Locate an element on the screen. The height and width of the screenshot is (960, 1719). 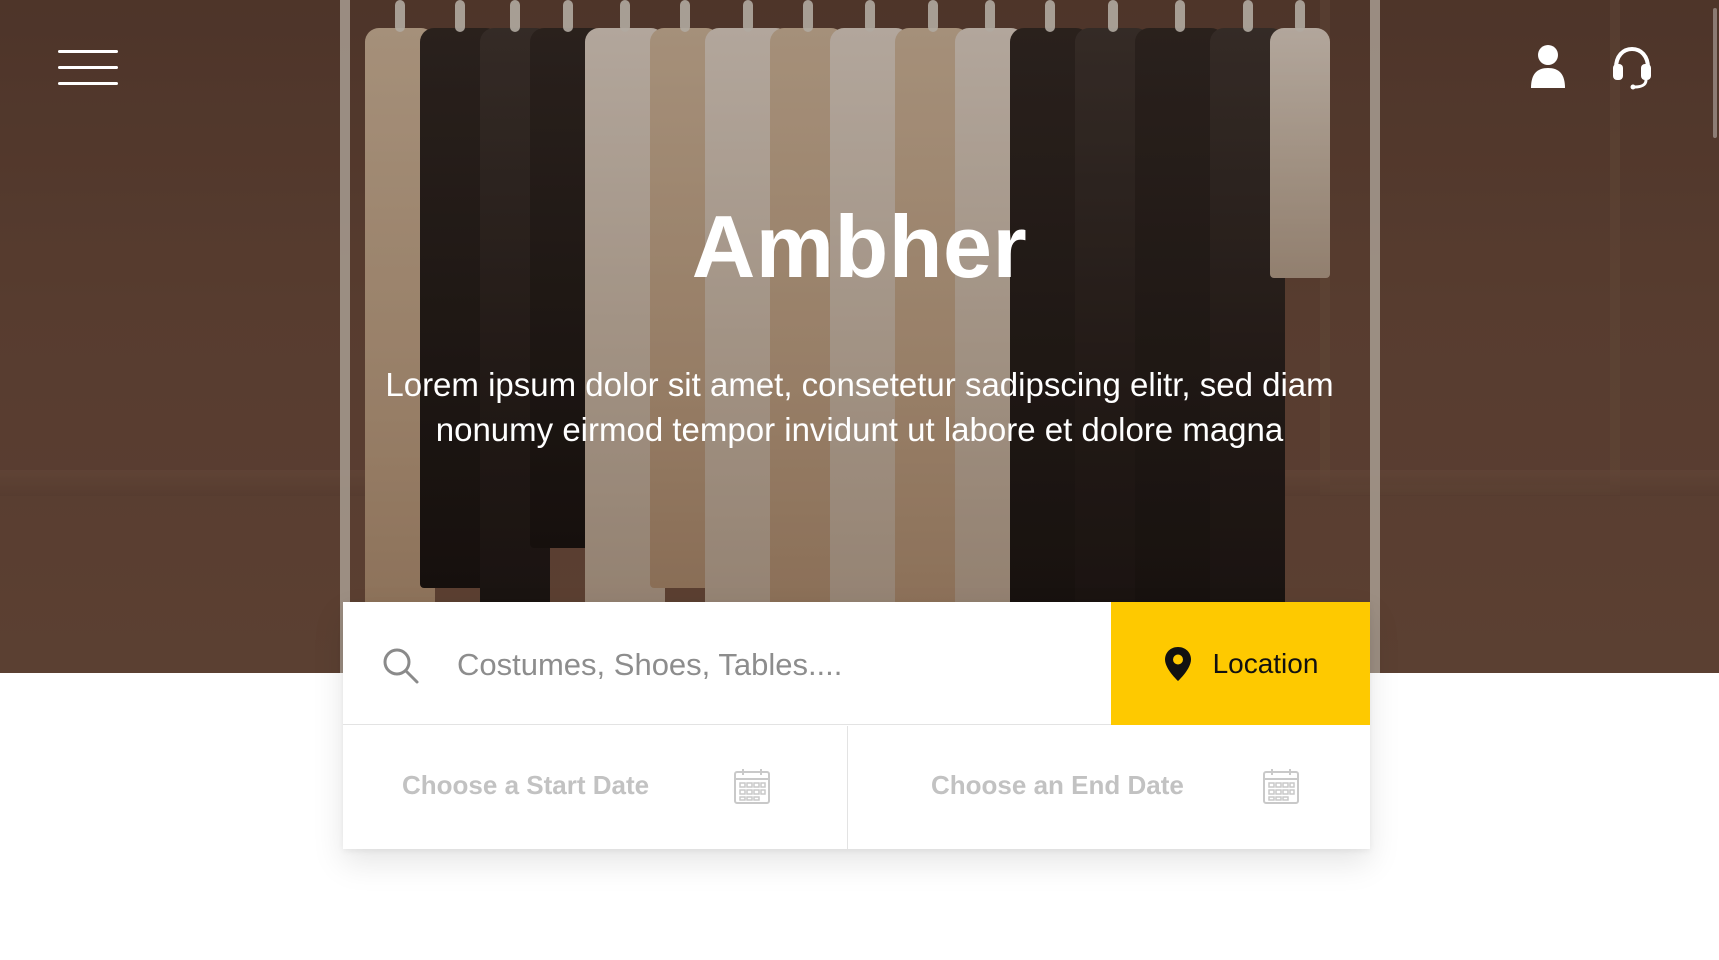
search-row: Location is located at coordinates (856, 663).